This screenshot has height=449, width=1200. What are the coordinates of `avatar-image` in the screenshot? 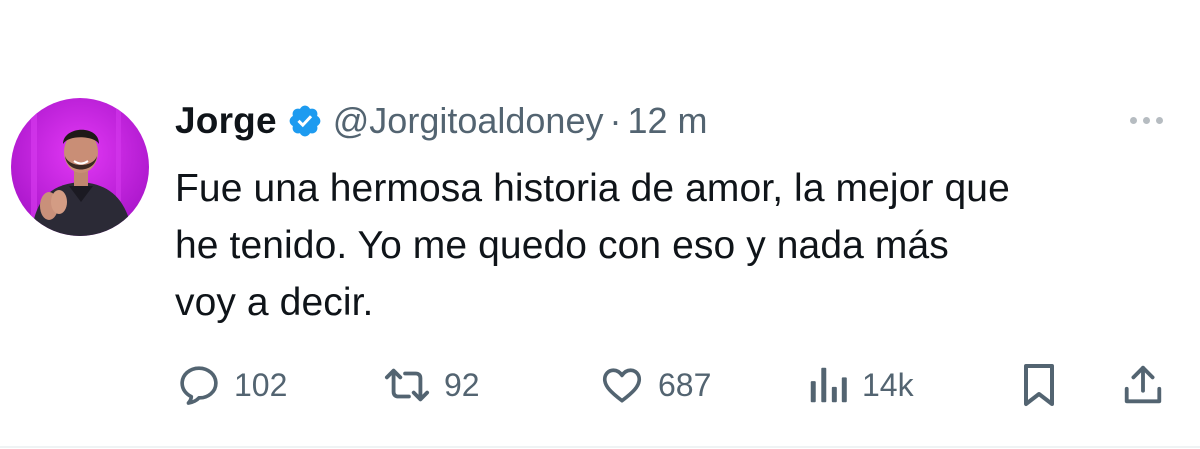 It's located at (80, 167).